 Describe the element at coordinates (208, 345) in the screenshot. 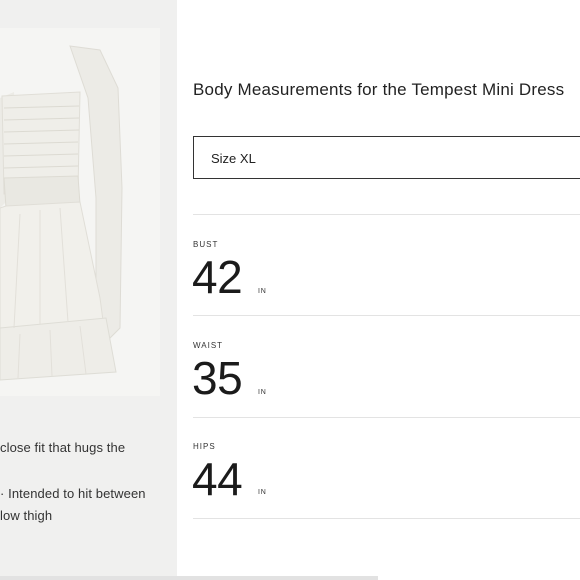

I see `waist-label: WAIST` at that location.